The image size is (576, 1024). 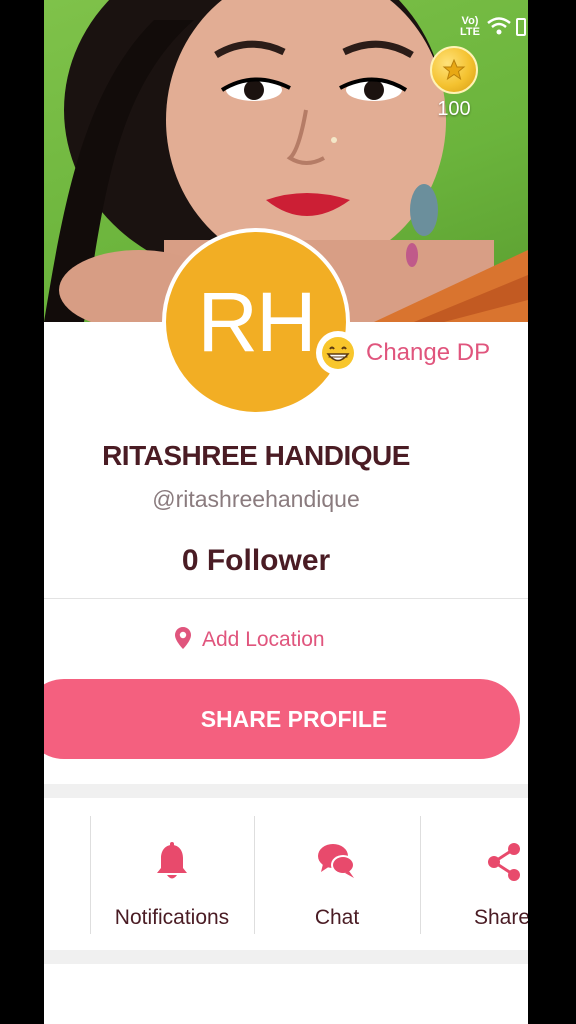 What do you see at coordinates (256, 499) in the screenshot?
I see `profile-handle: @ritashreehandique` at bounding box center [256, 499].